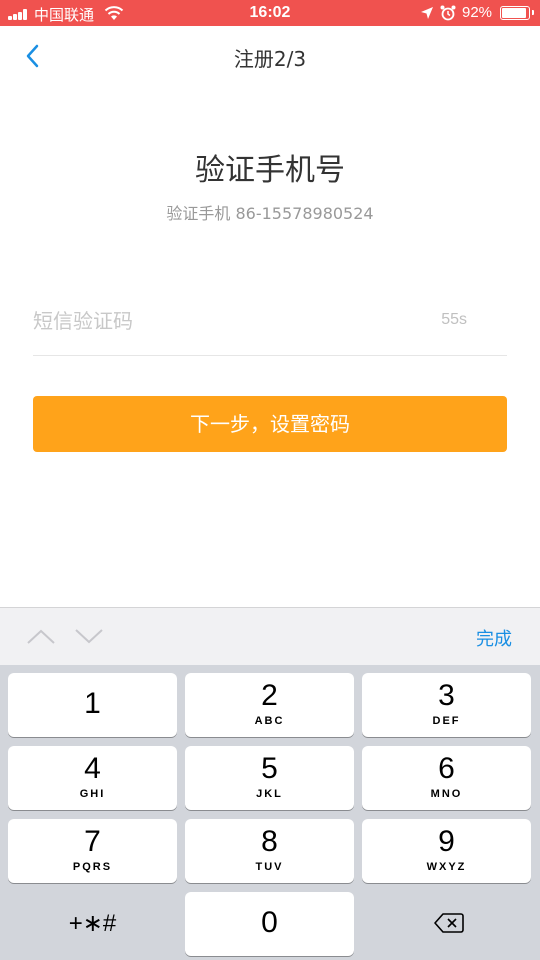 The width and height of the screenshot is (540, 960). What do you see at coordinates (269, 721) in the screenshot?
I see `key-letters: ABC` at bounding box center [269, 721].